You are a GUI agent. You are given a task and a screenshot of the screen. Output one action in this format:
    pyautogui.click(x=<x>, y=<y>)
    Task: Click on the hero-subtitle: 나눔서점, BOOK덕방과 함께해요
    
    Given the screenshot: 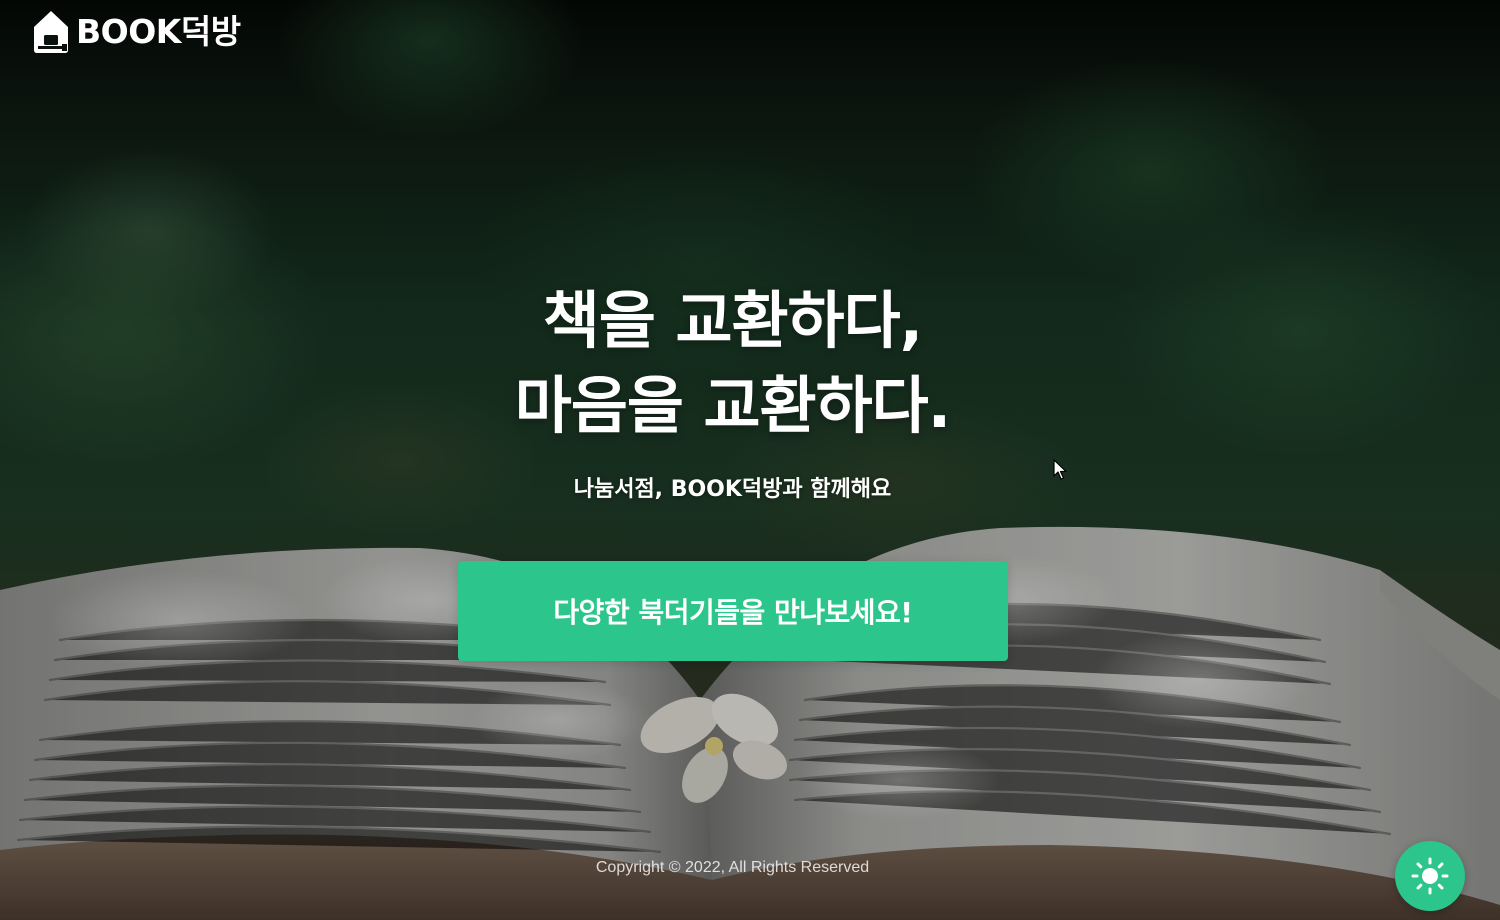 What is the action you would take?
    pyautogui.click(x=732, y=489)
    